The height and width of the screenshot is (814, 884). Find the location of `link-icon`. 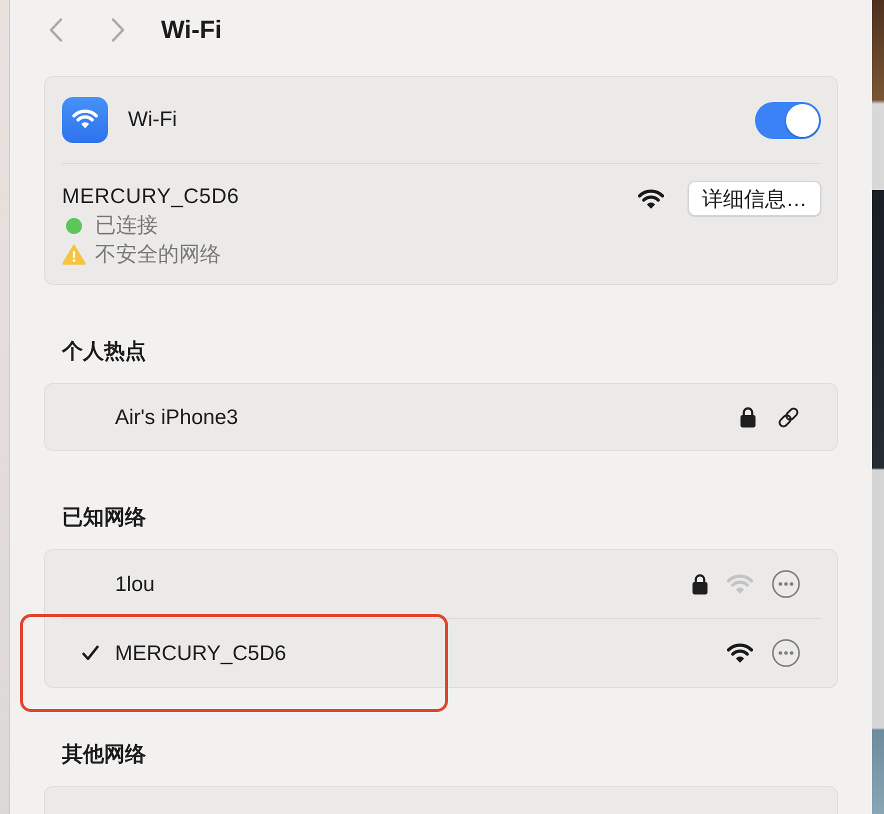

link-icon is located at coordinates (788, 417).